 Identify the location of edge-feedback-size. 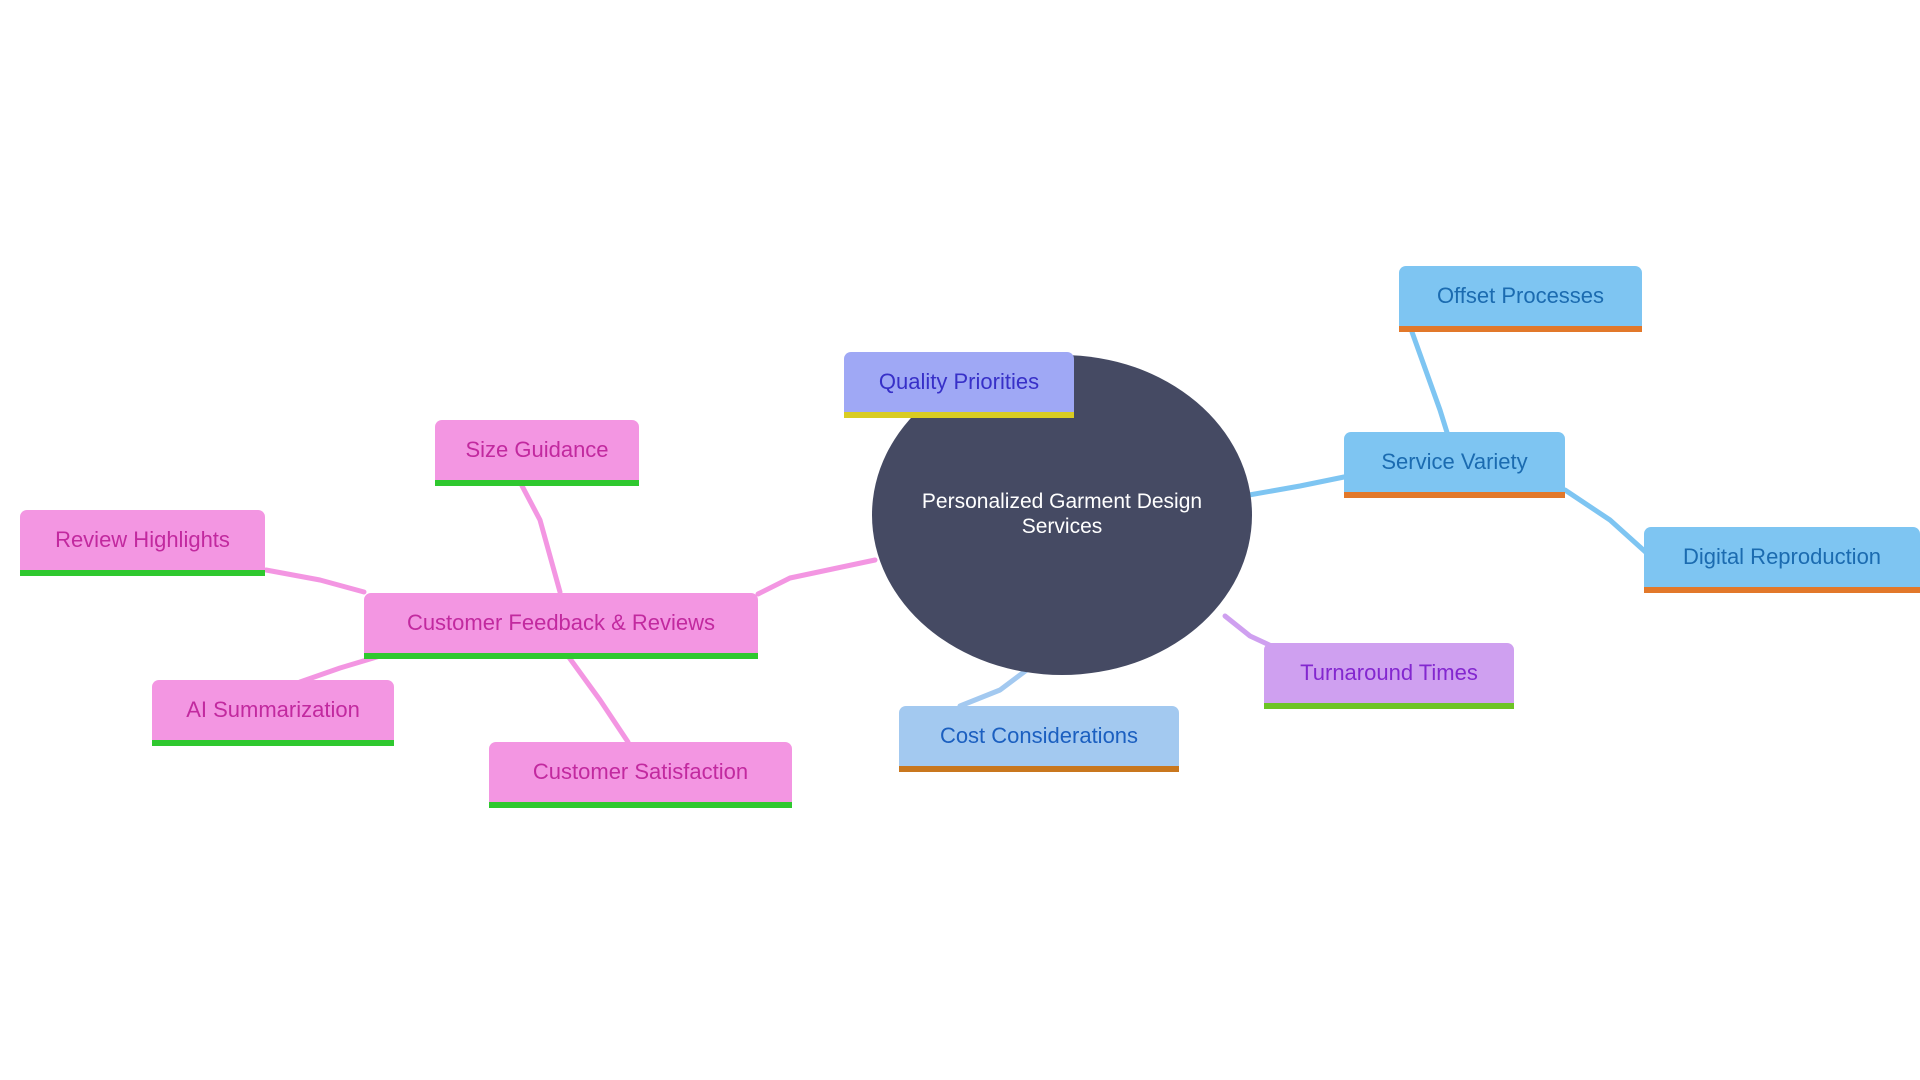
(540, 537).